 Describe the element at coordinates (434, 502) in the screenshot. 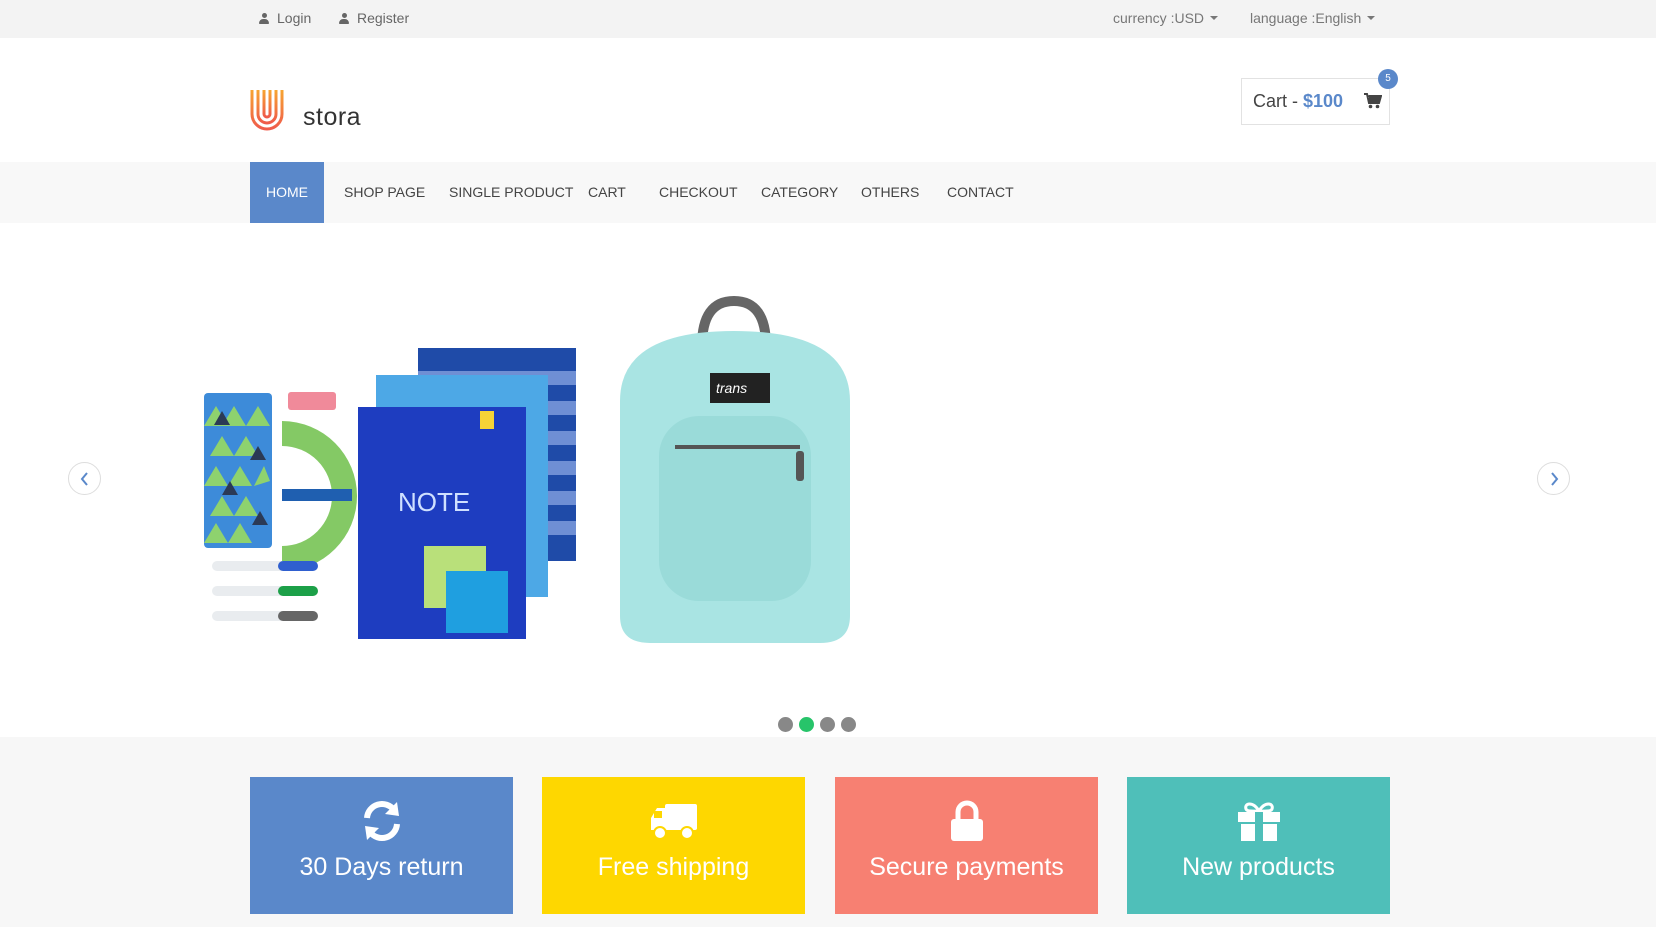

I see `svg-text: NOTE` at that location.